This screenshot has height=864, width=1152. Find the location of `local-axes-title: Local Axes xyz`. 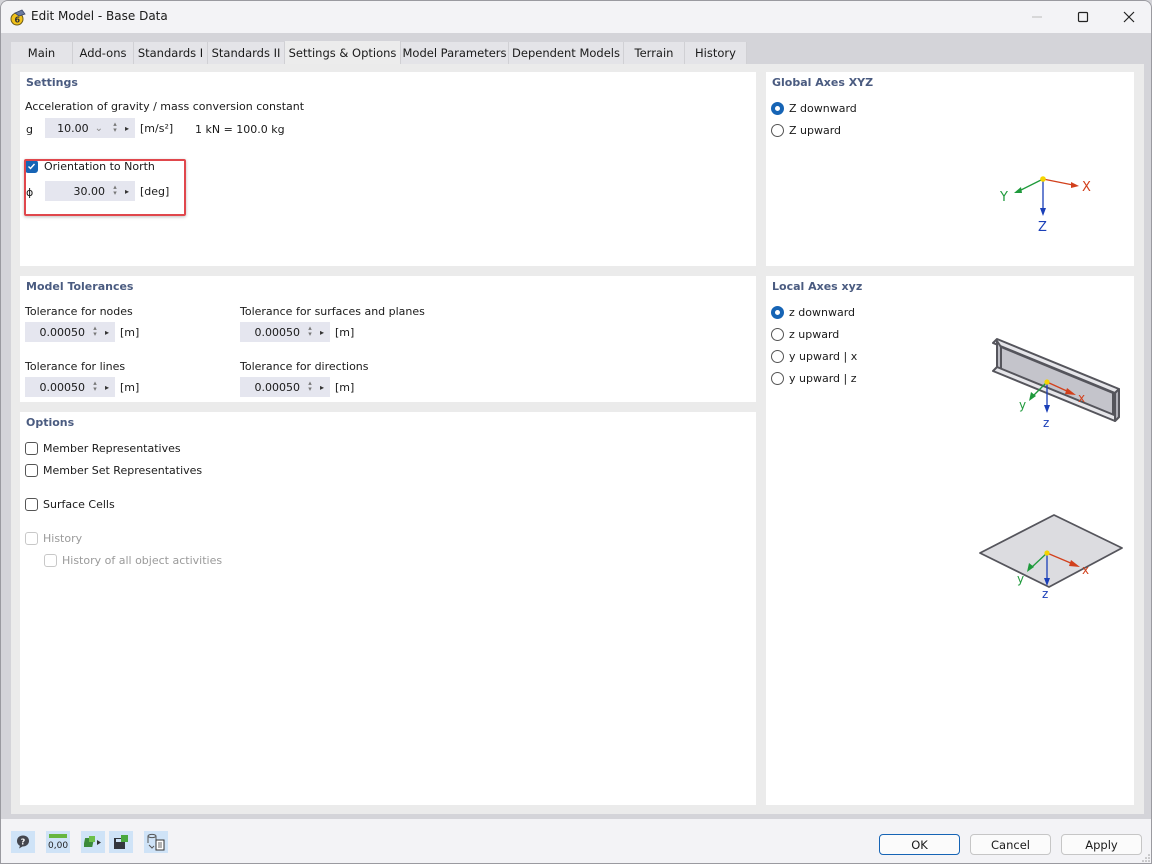

local-axes-title: Local Axes xyz is located at coordinates (817, 286).